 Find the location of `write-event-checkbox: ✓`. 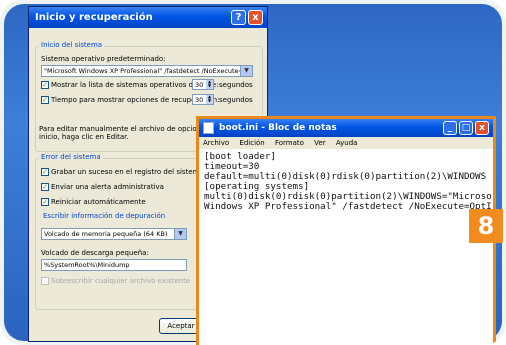

write-event-checkbox: ✓ is located at coordinates (45, 172).